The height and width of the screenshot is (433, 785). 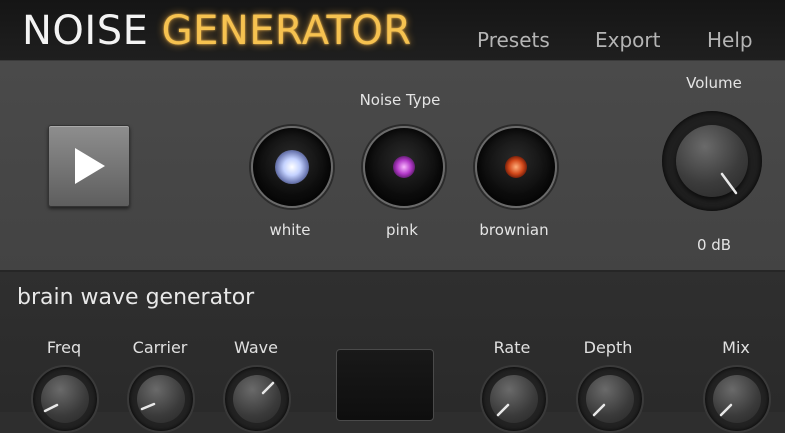 What do you see at coordinates (136, 297) in the screenshot?
I see `brain-wave-title: brain wave generator` at bounding box center [136, 297].